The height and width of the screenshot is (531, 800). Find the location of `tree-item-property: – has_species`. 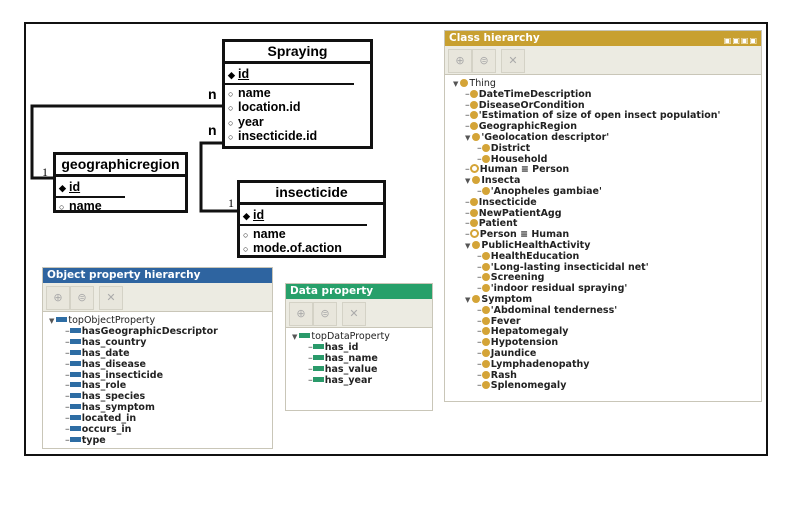

tree-item-property: – has_species is located at coordinates (105, 396).